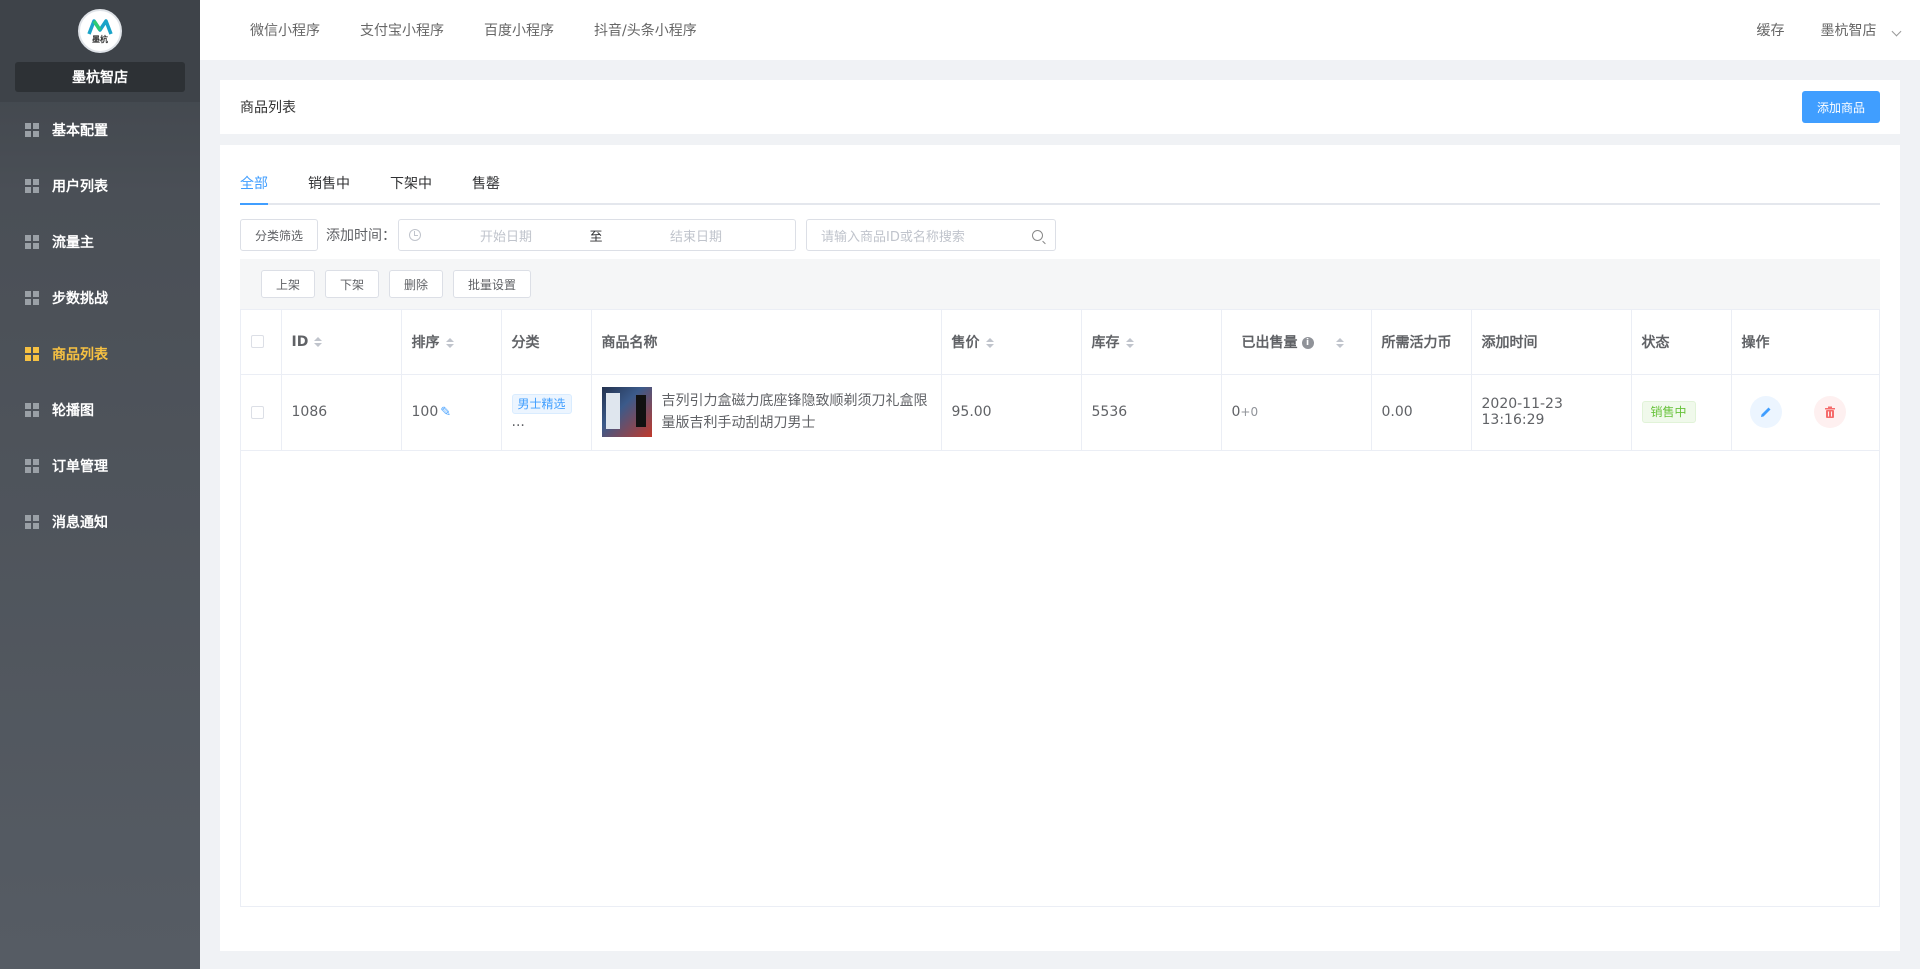 The height and width of the screenshot is (969, 1920). I want to click on clock-icon, so click(415, 235).